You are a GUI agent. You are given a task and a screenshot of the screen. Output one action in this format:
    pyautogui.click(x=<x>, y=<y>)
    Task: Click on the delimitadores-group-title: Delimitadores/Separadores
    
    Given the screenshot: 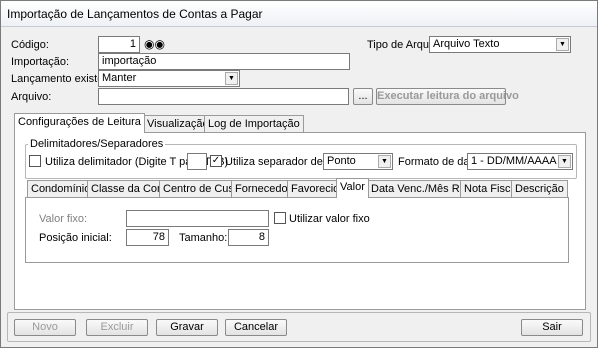 What is the action you would take?
    pyautogui.click(x=97, y=144)
    